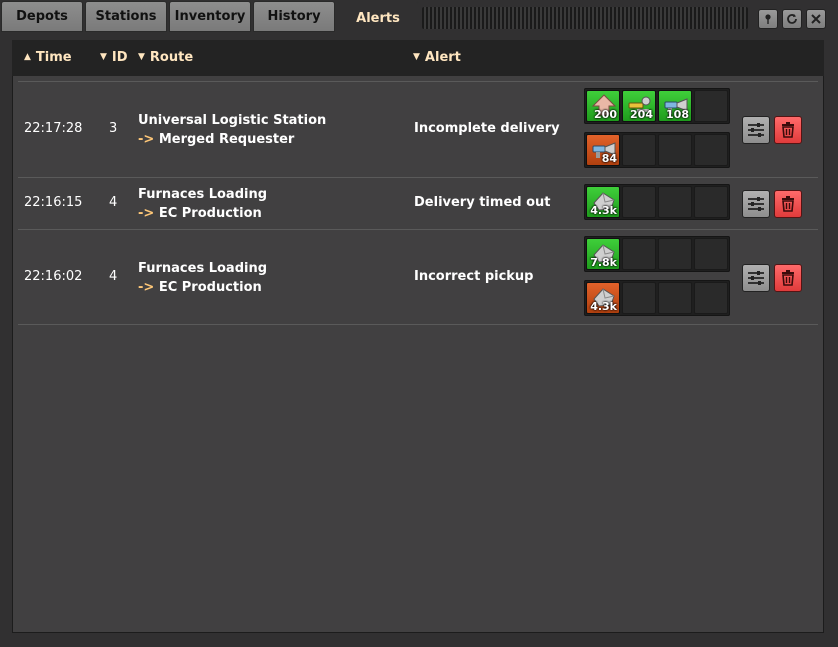 The height and width of the screenshot is (647, 838). I want to click on tab-bar: Depots Stations Inventory History Alerts, so click(419, 18).